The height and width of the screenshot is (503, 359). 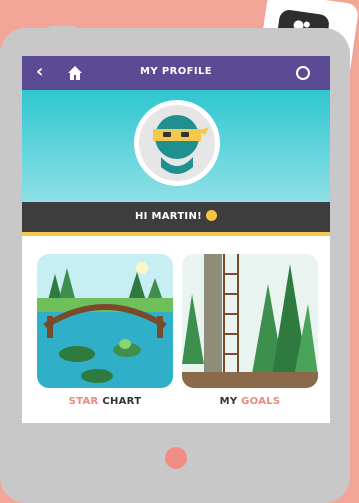 What do you see at coordinates (228, 401) in the screenshot?
I see `my-goals-label-part1: MY` at bounding box center [228, 401].